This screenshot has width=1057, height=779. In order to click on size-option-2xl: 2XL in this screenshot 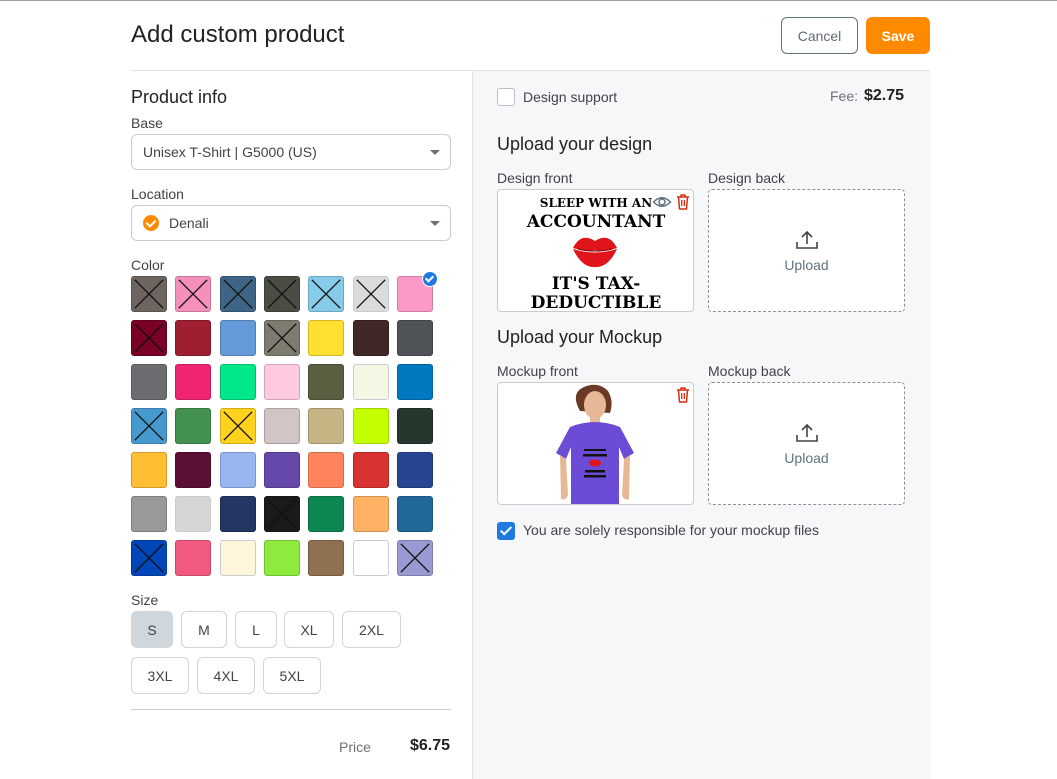, I will do `click(371, 629)`.